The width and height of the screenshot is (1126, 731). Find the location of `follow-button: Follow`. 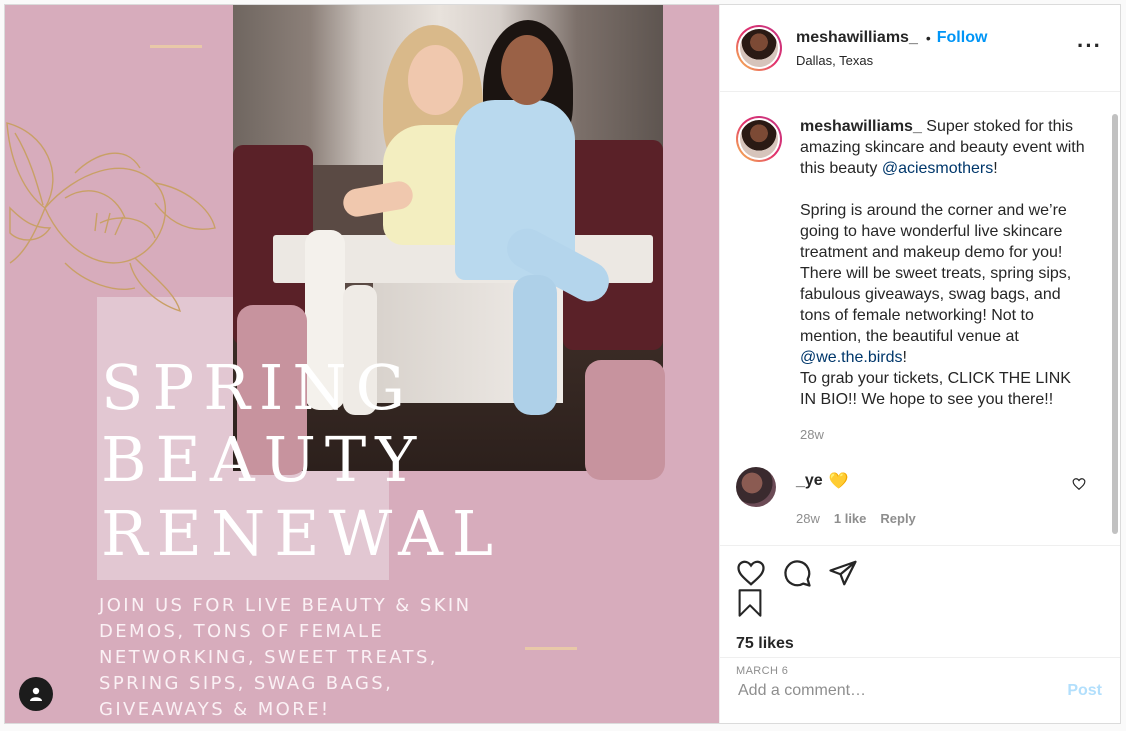

follow-button: Follow is located at coordinates (962, 38).